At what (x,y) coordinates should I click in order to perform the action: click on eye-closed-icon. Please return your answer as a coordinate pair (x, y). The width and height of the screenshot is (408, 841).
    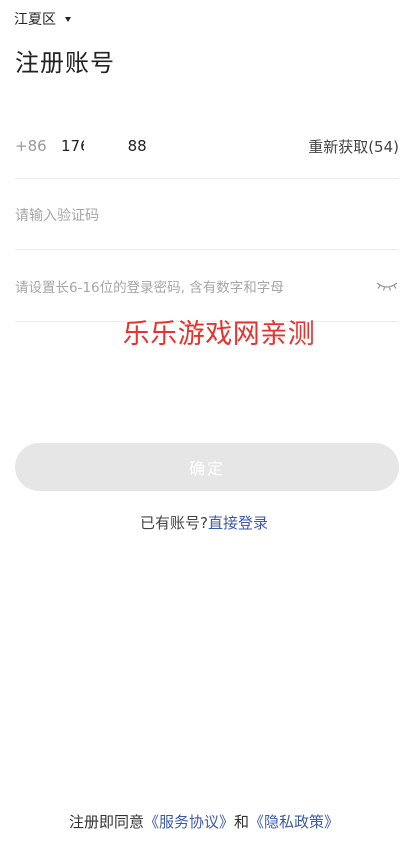
    Looking at the image, I should click on (387, 286).